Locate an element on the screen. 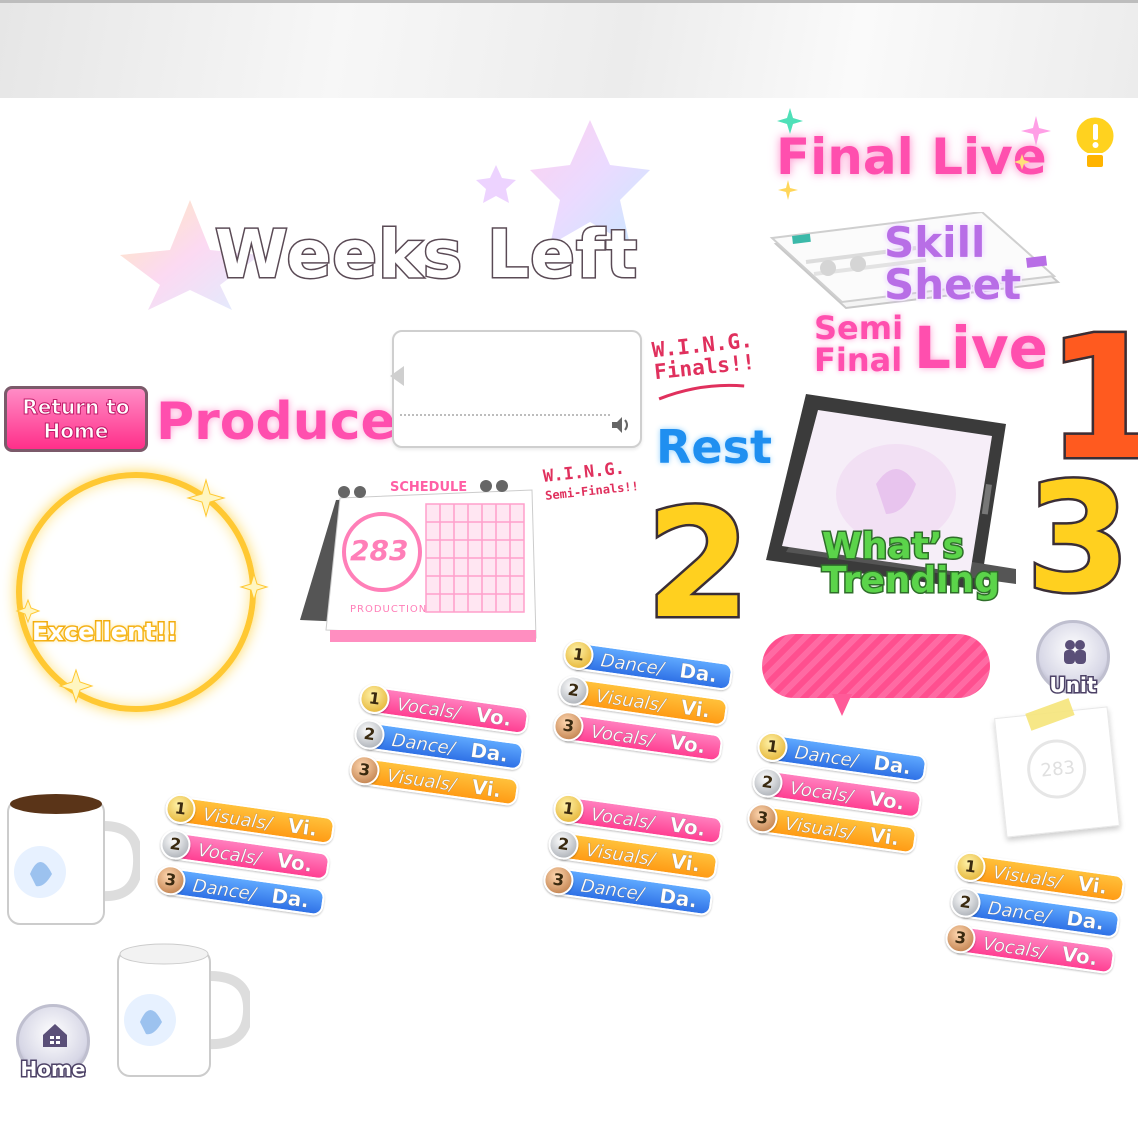  top-bar is located at coordinates (569, 49).